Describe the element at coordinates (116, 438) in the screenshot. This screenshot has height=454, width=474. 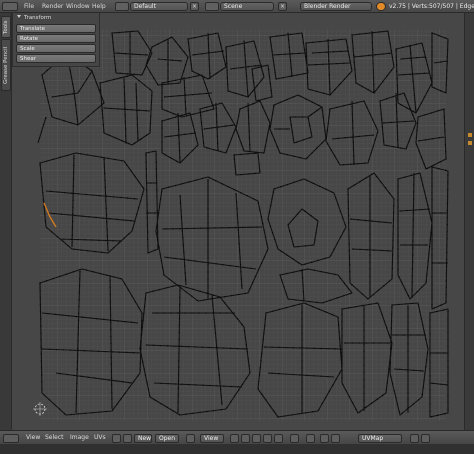
I see `image-browse-icon` at that location.